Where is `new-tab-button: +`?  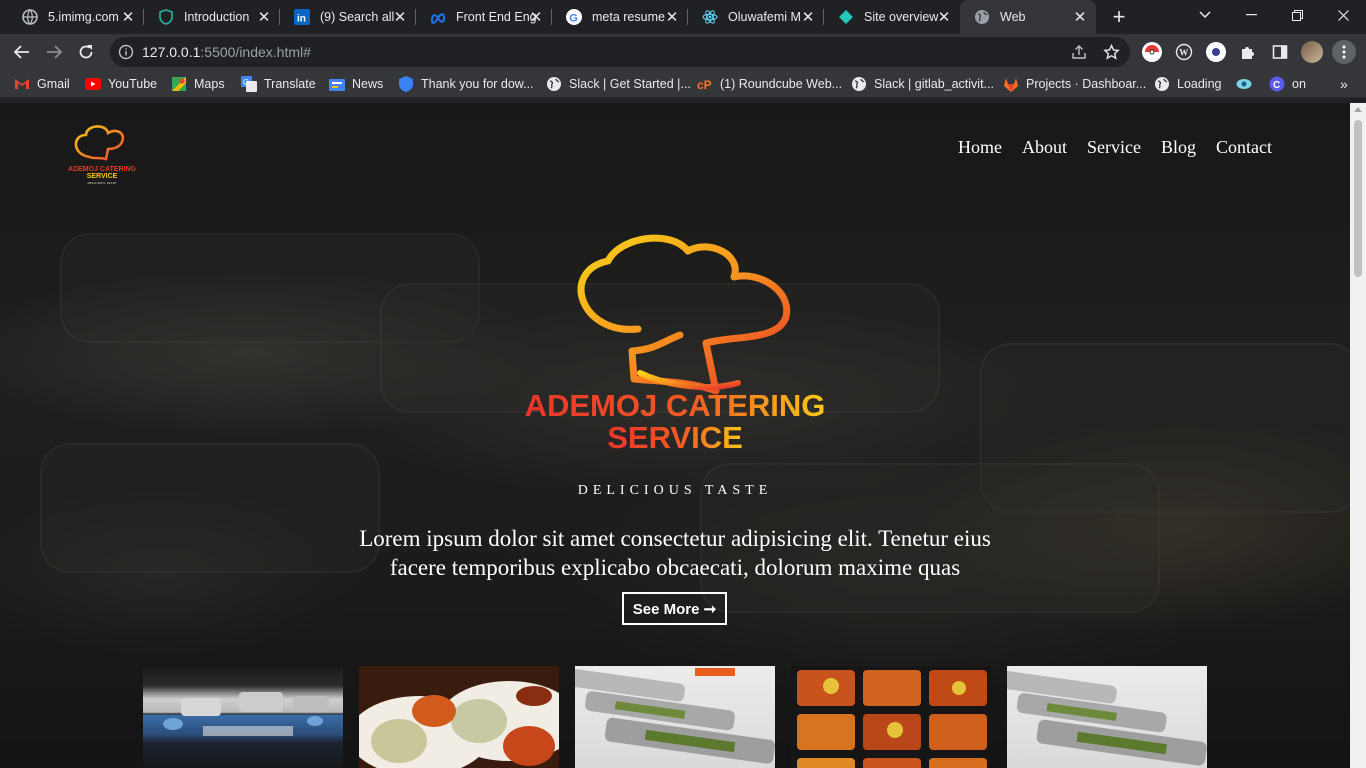 new-tab-button: + is located at coordinates (1119, 18).